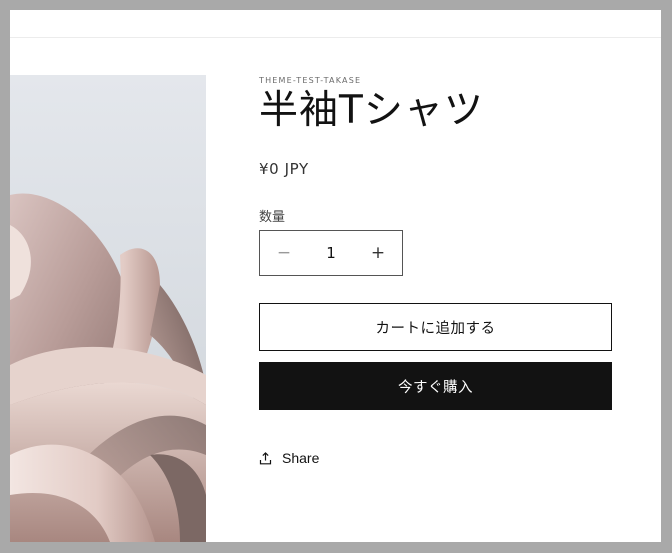 This screenshot has height=553, width=672. What do you see at coordinates (265, 457) in the screenshot?
I see `share-icon` at bounding box center [265, 457].